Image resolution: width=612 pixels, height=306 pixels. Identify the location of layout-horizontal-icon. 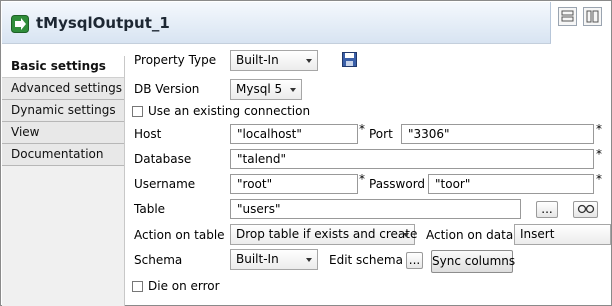
(567, 16).